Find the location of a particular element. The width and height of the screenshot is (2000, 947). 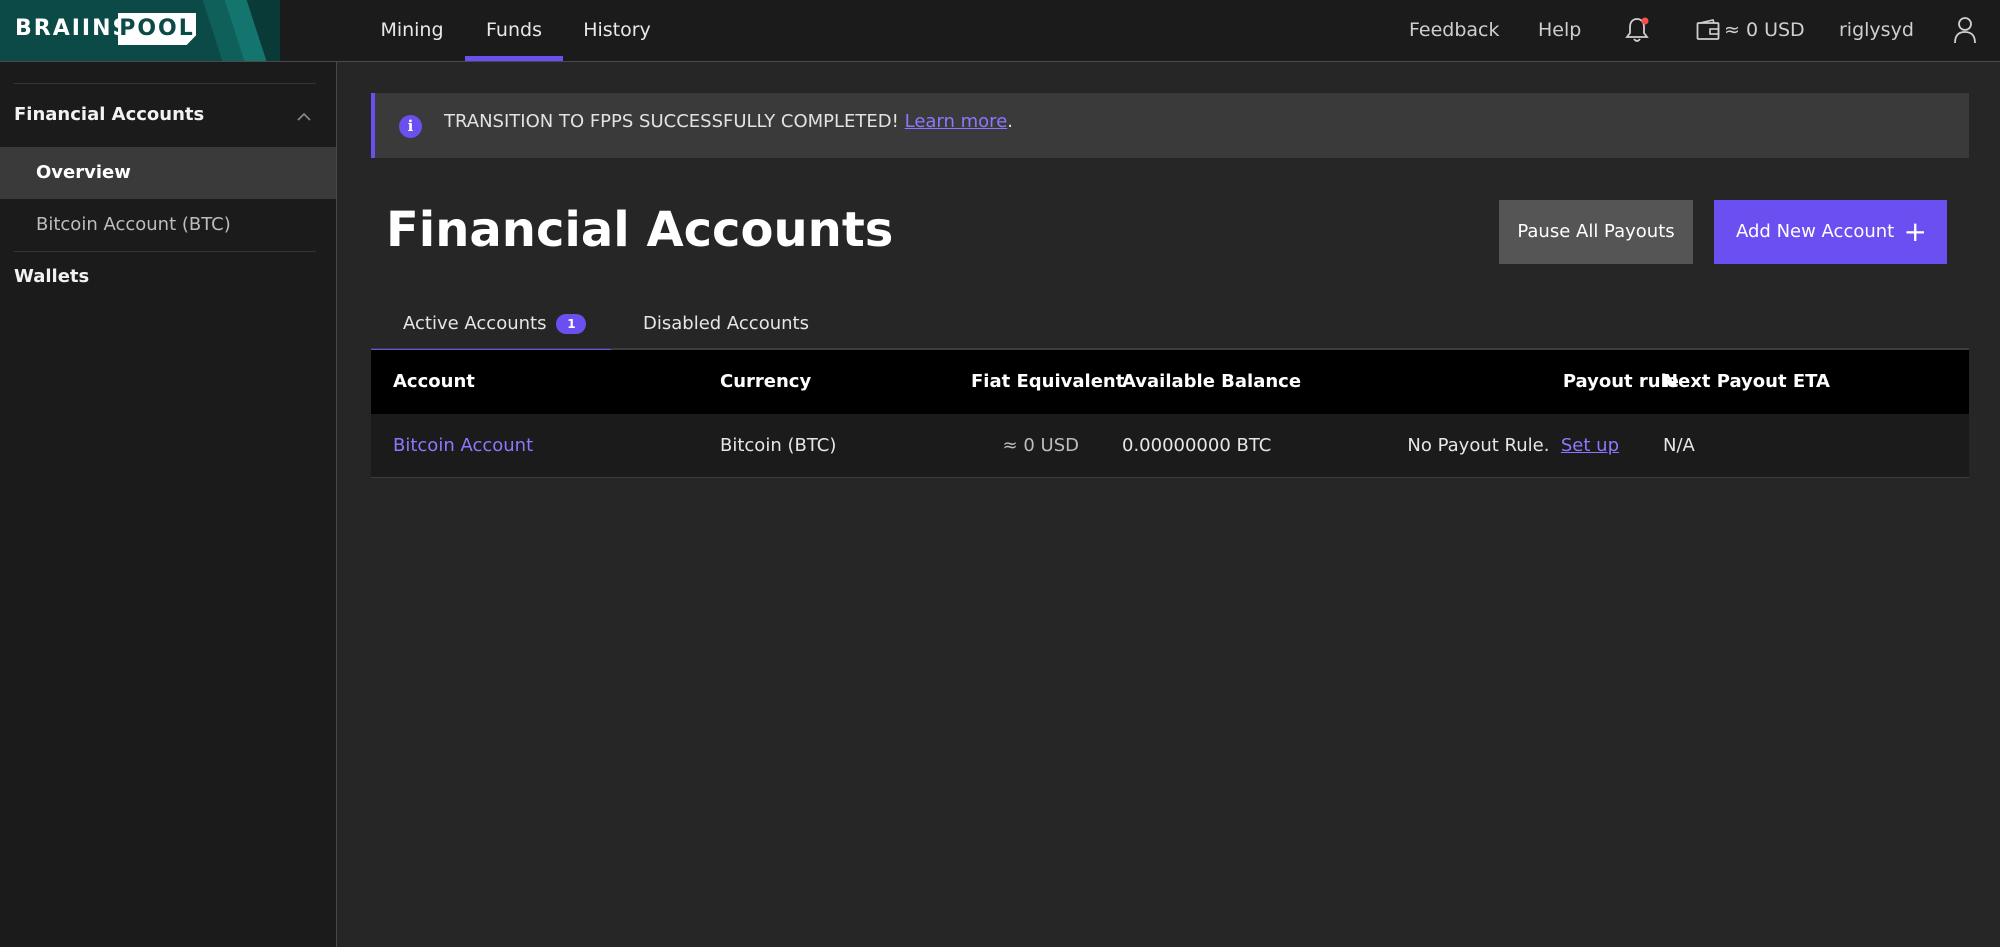

col-balance: Available Balance is located at coordinates (1212, 381).